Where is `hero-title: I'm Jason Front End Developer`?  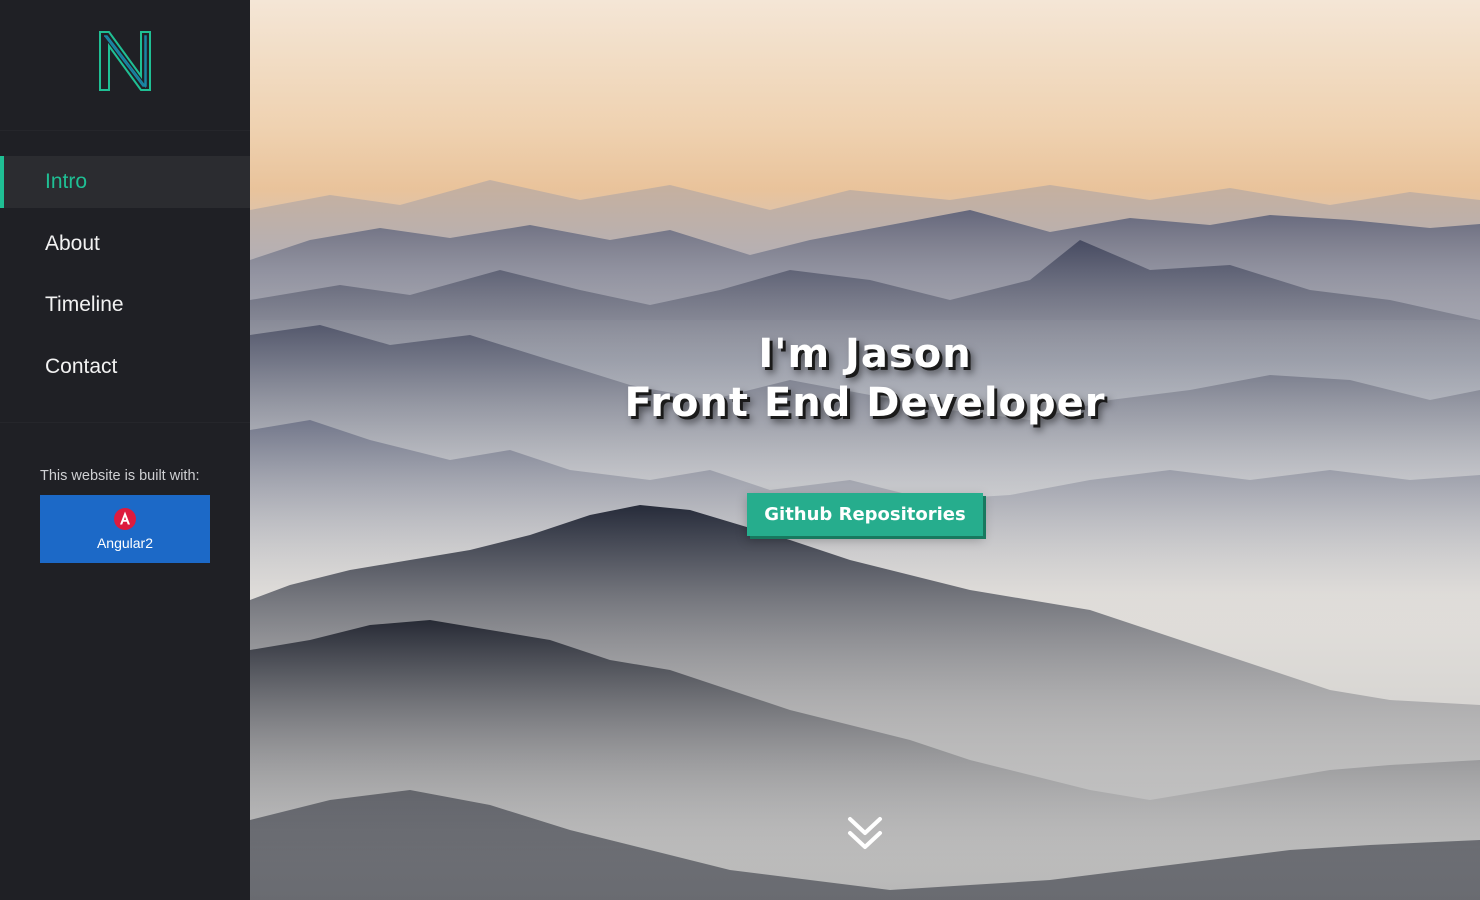 hero-title: I'm Jason Front End Developer is located at coordinates (865, 379).